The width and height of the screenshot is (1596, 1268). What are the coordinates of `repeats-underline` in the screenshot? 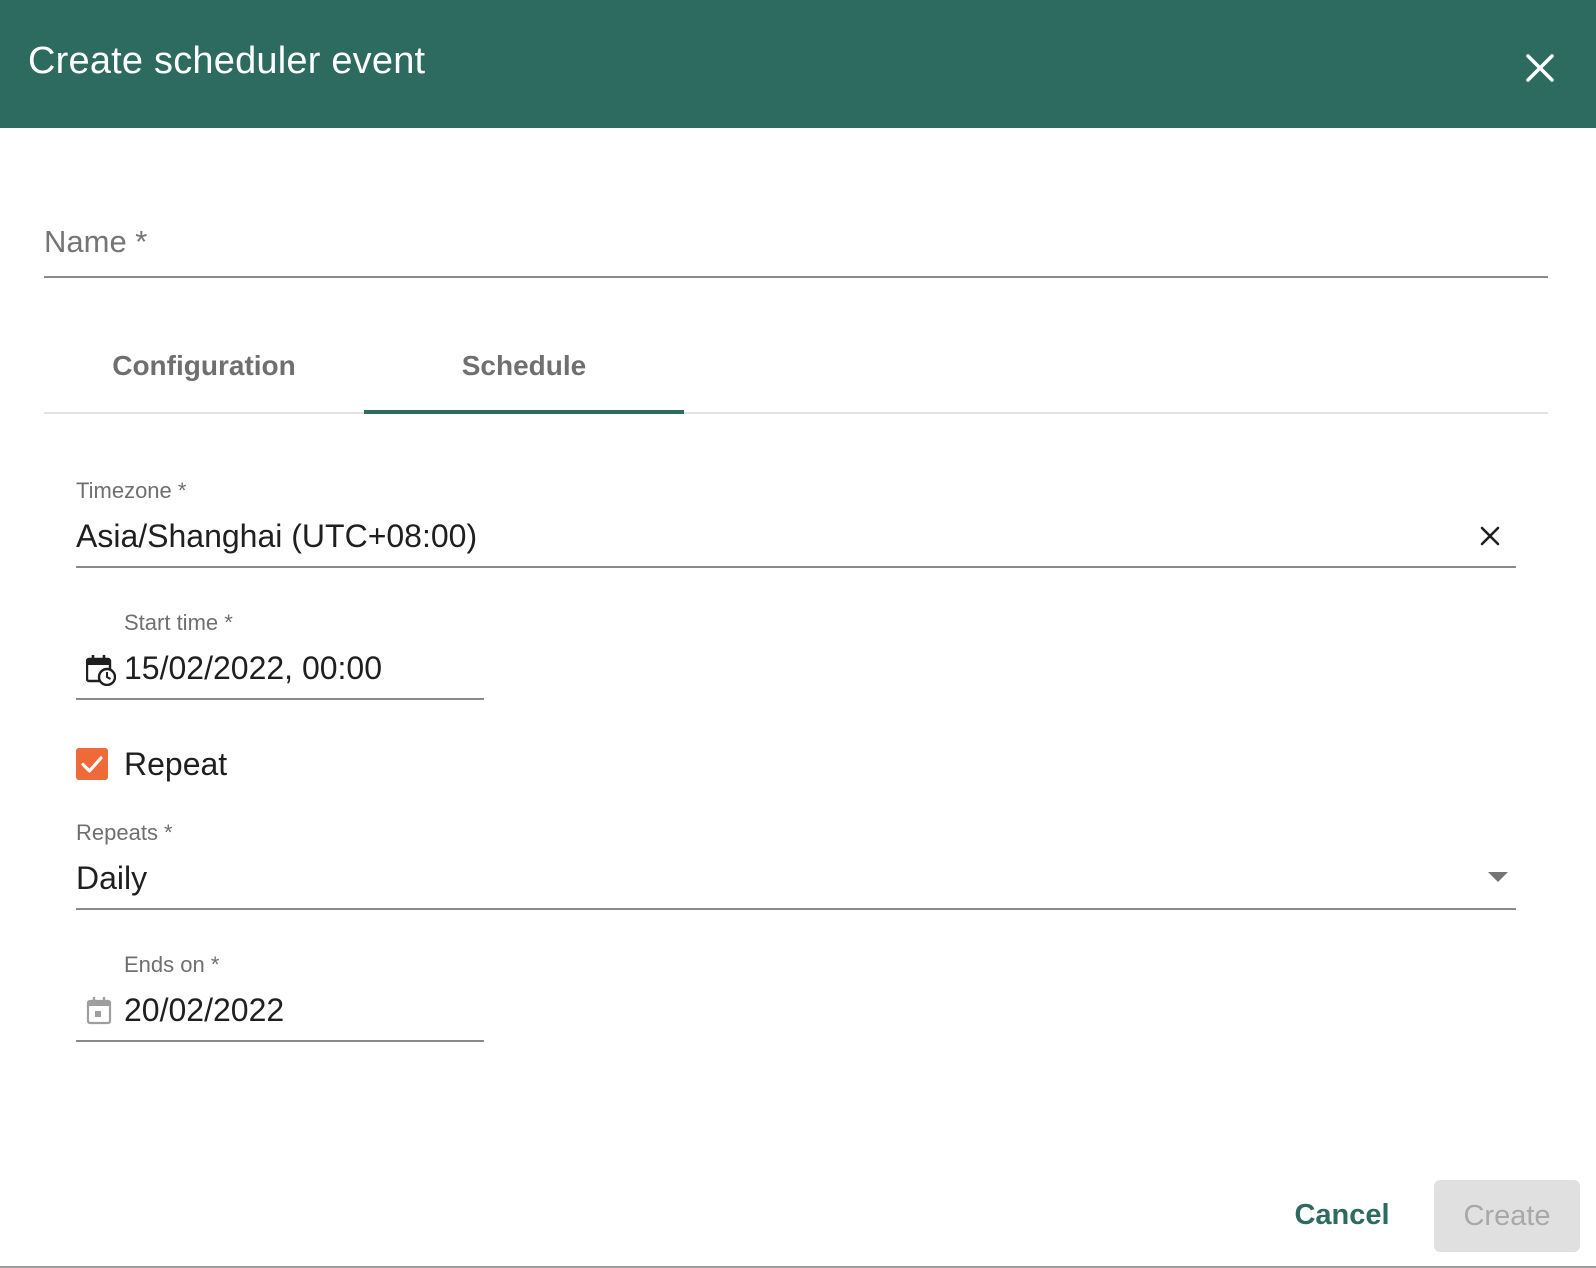 It's located at (796, 909).